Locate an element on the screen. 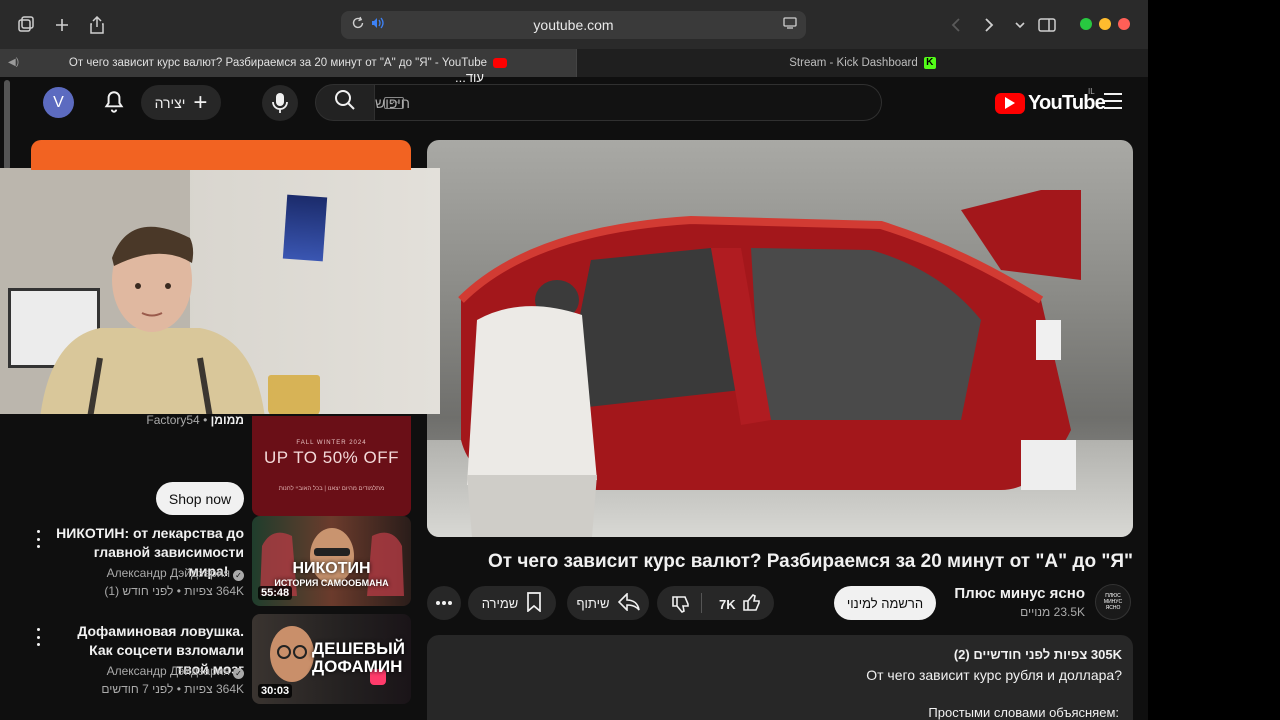 This screenshot has width=1280, height=720. shop-now-label: Shop now is located at coordinates (200, 498).